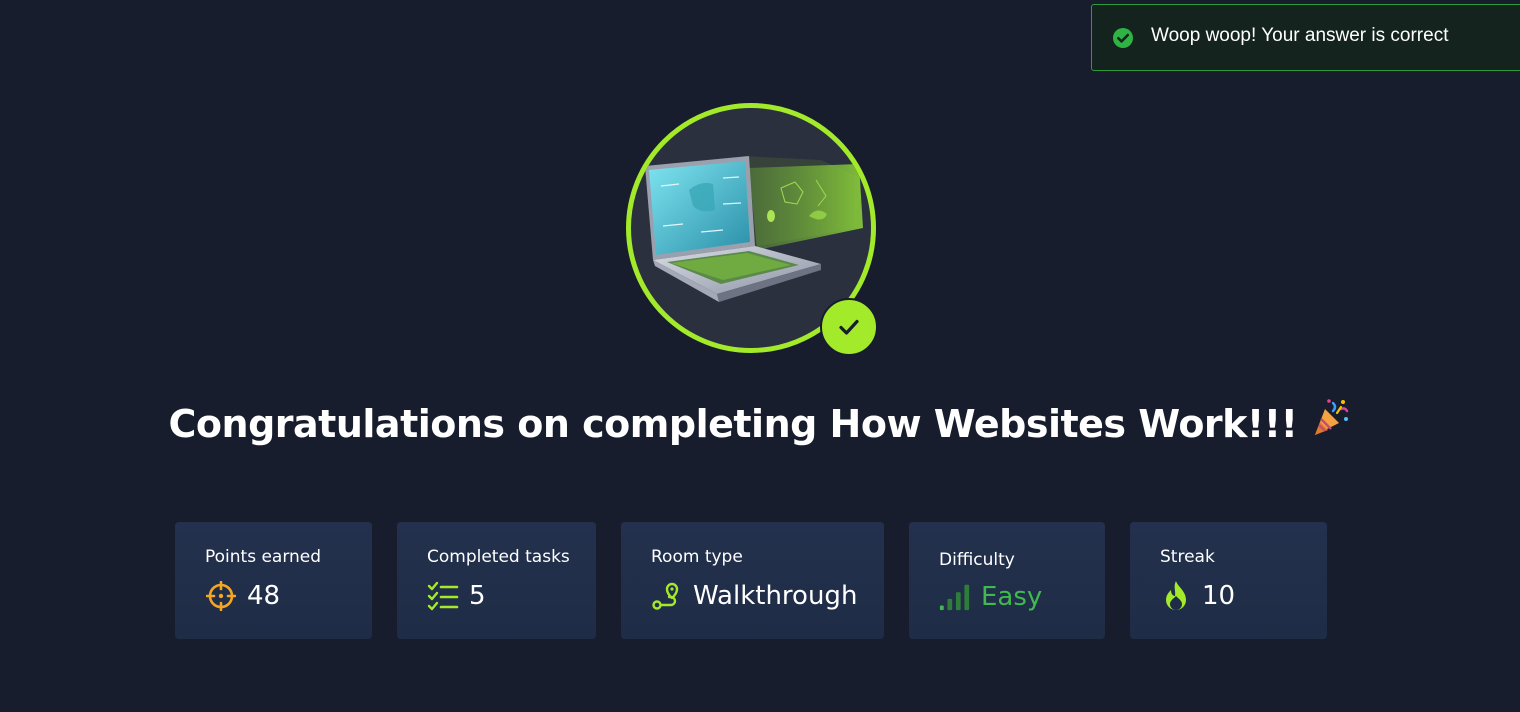 This screenshot has height=712, width=1520. I want to click on stat-label: Completed tasks, so click(498, 557).